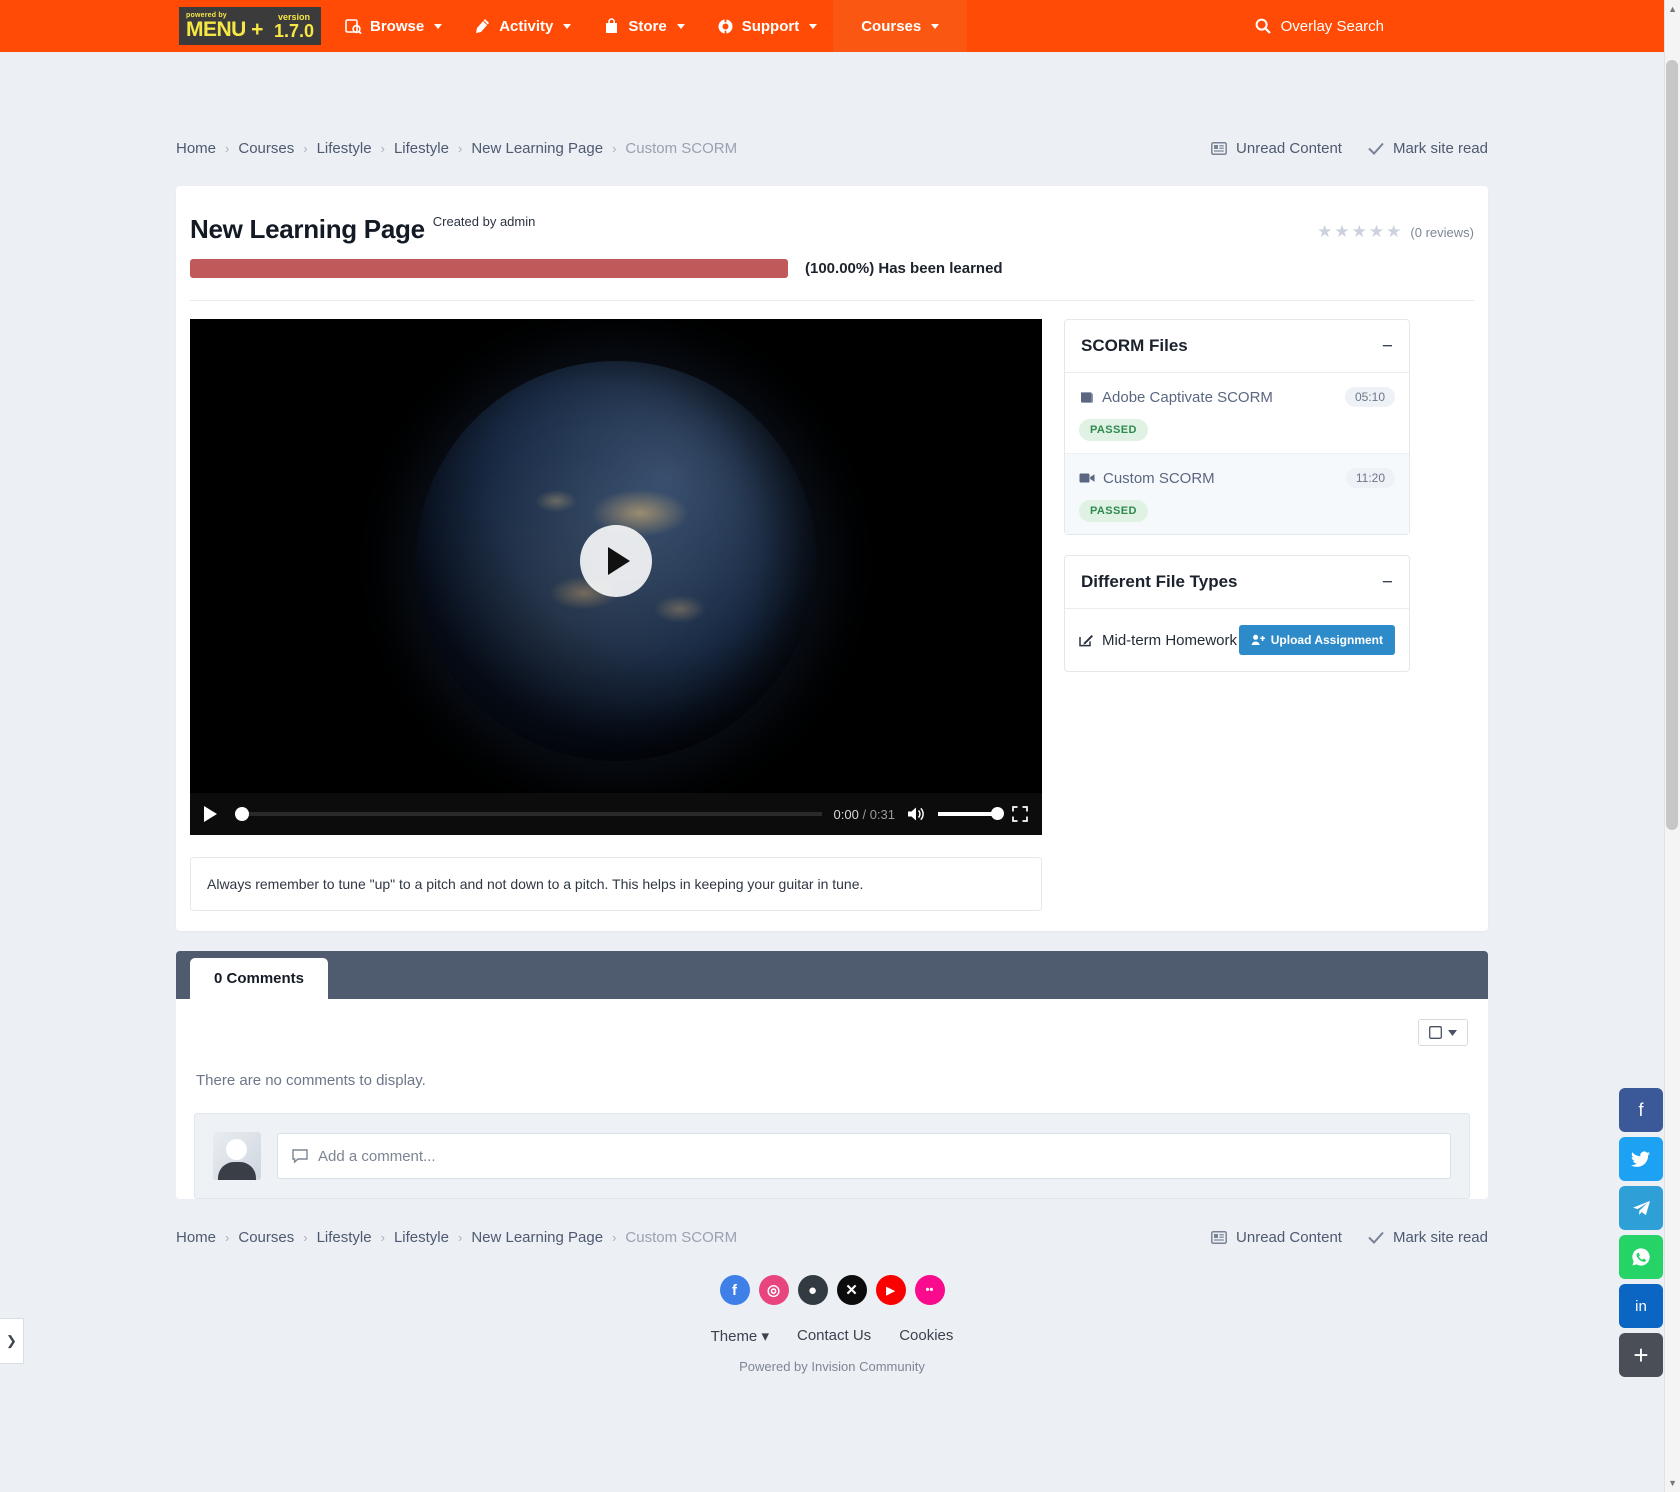 The image size is (1680, 1492). I want to click on fullscreen-icon, so click(1020, 814).